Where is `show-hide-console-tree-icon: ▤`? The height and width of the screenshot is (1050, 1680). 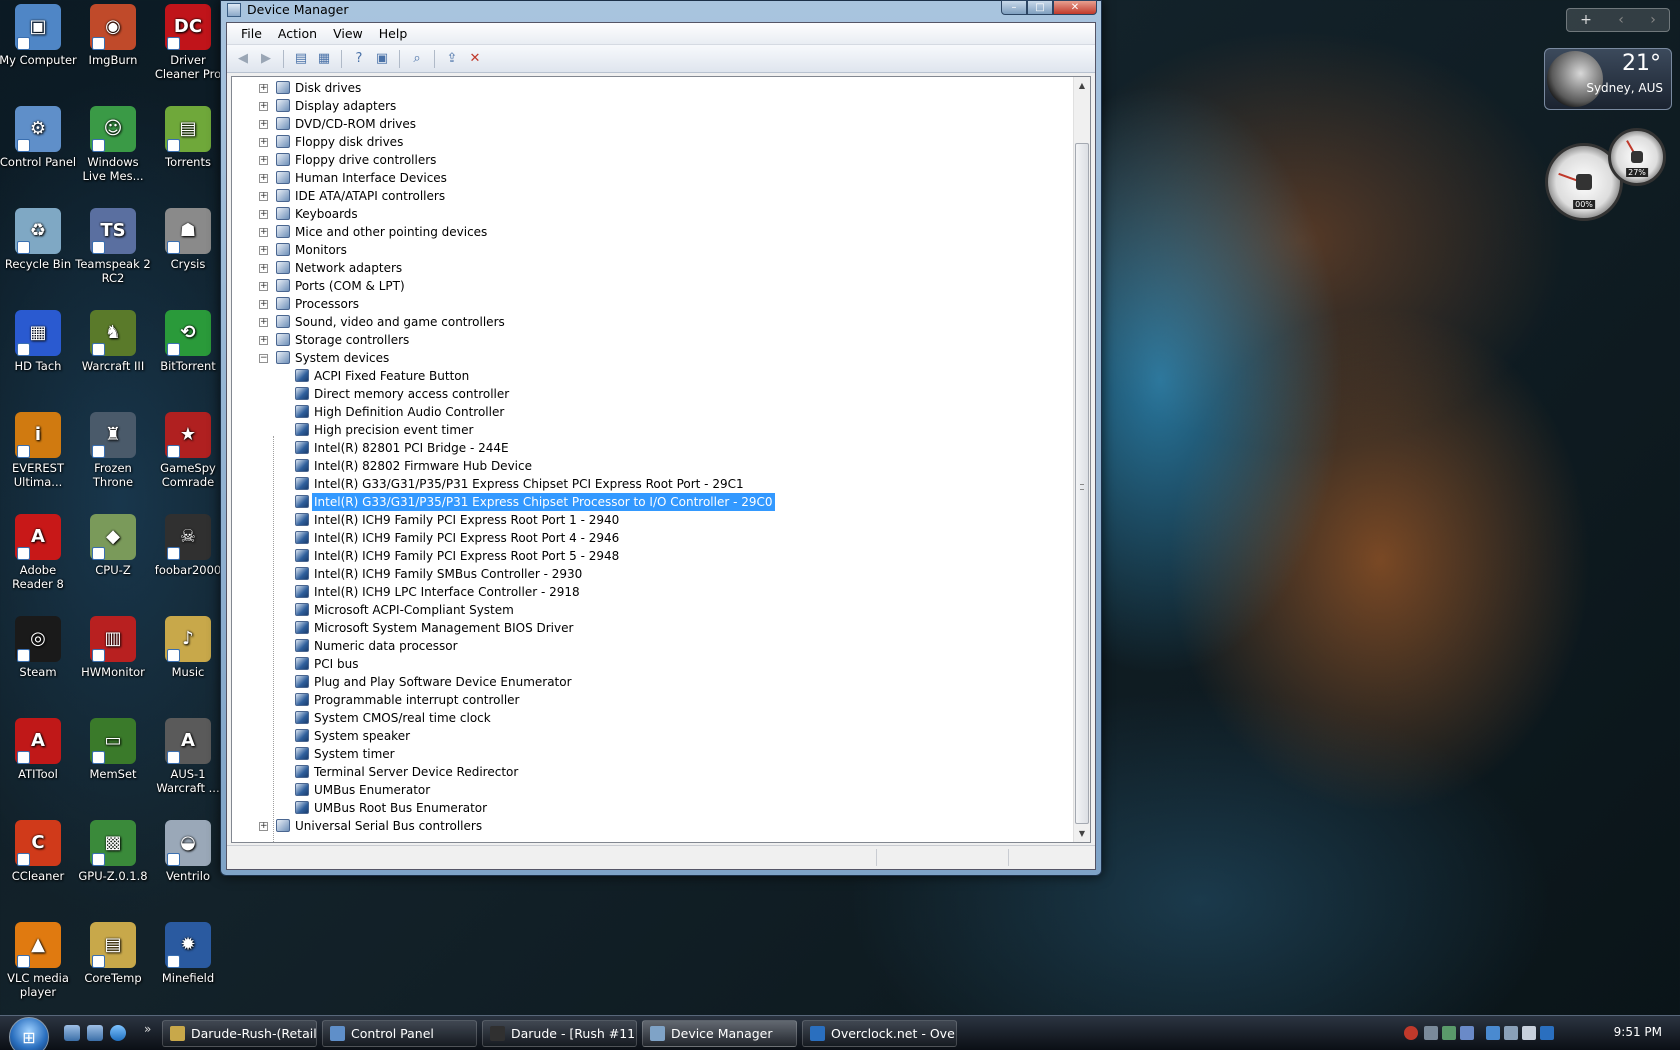 show-hide-console-tree-icon: ▤ is located at coordinates (301, 59).